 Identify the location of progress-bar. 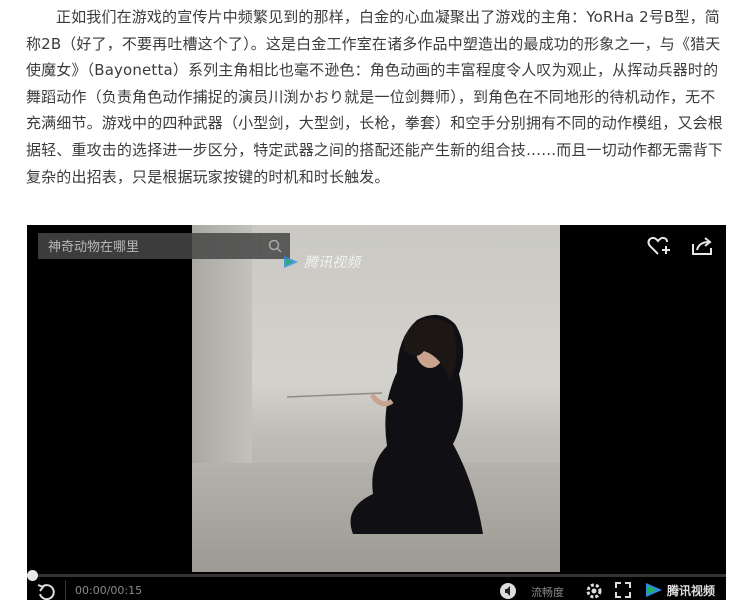
(376, 575).